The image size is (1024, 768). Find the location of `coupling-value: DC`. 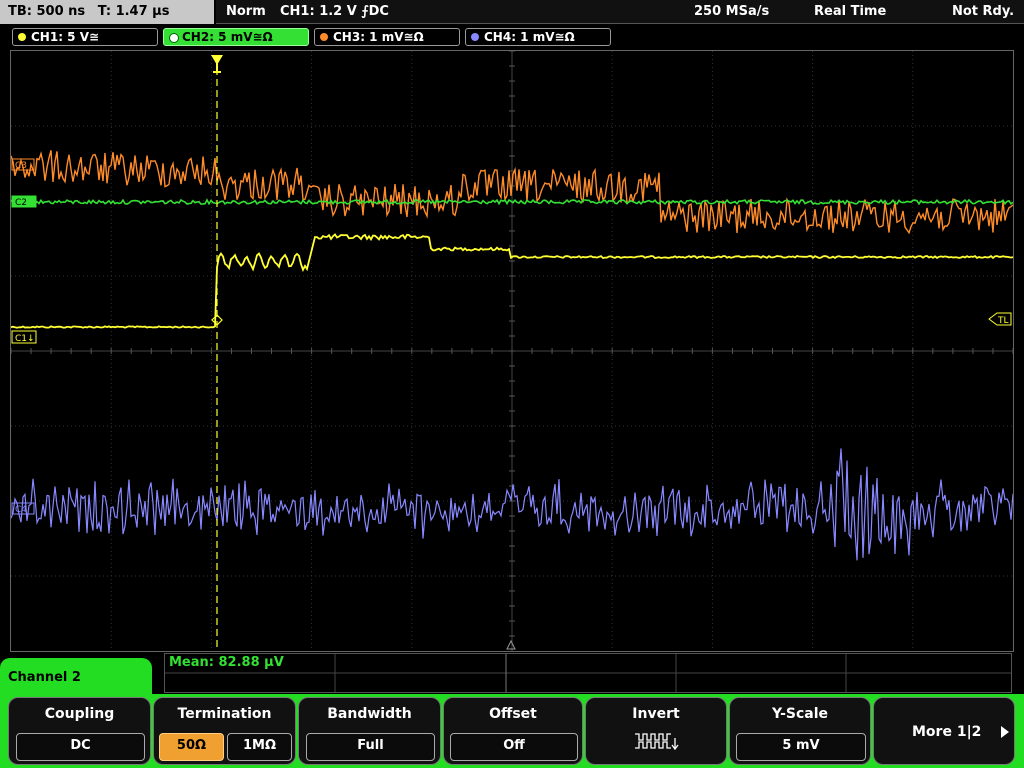

coupling-value: DC is located at coordinates (80, 747).